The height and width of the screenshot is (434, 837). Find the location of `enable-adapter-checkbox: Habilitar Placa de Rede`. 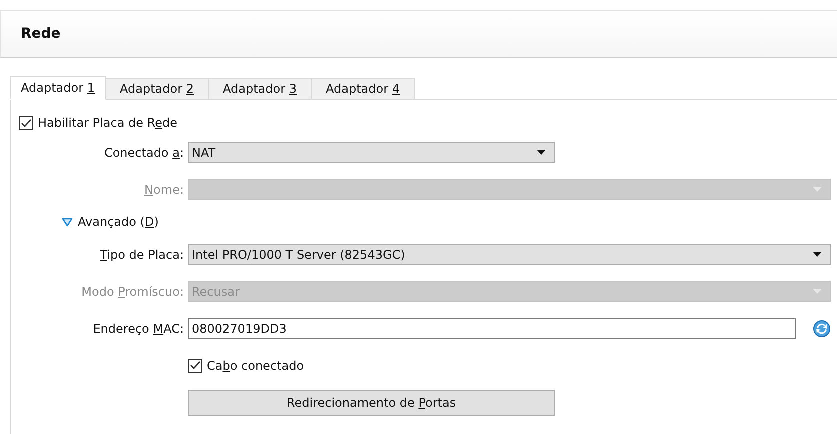

enable-adapter-checkbox: Habilitar Placa de Rede is located at coordinates (428, 123).